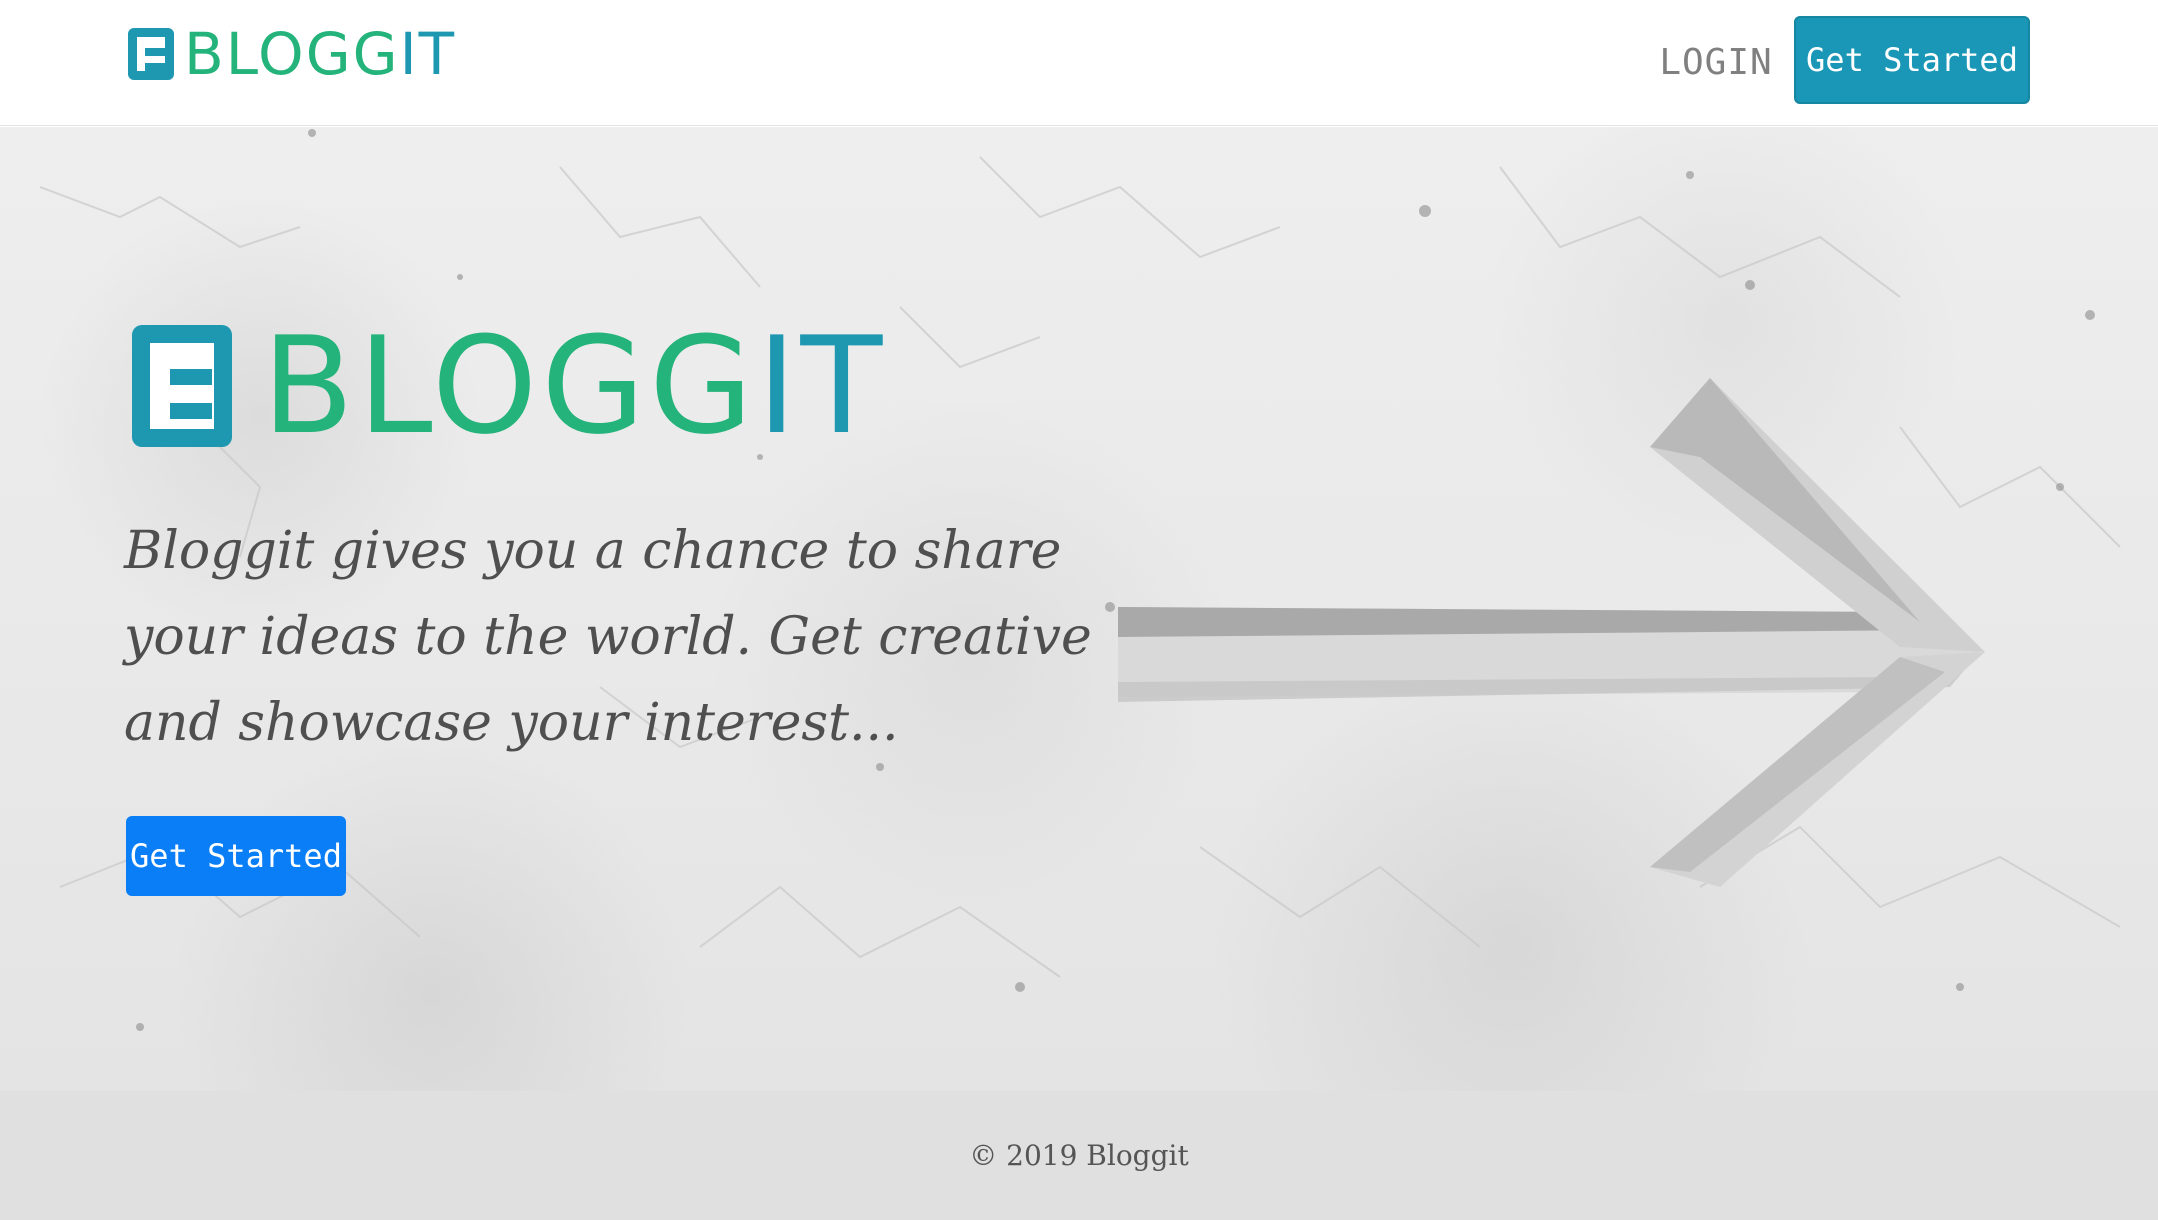 The height and width of the screenshot is (1220, 2158). I want to click on hero-brand-wordmark: BLOGGIT, so click(574, 386).